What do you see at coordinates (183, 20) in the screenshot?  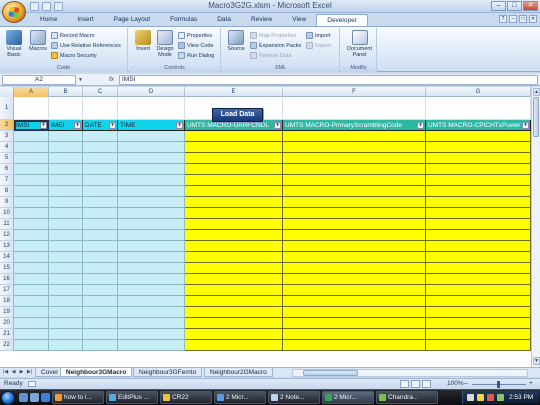 I see `tab-formulas: Formulas` at bounding box center [183, 20].